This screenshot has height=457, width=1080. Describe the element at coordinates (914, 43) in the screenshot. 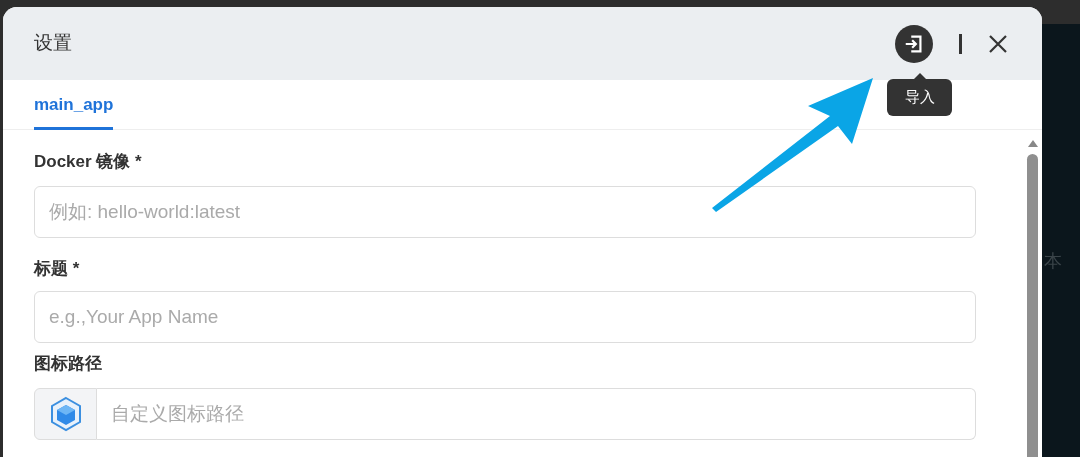

I see `import-button` at that location.